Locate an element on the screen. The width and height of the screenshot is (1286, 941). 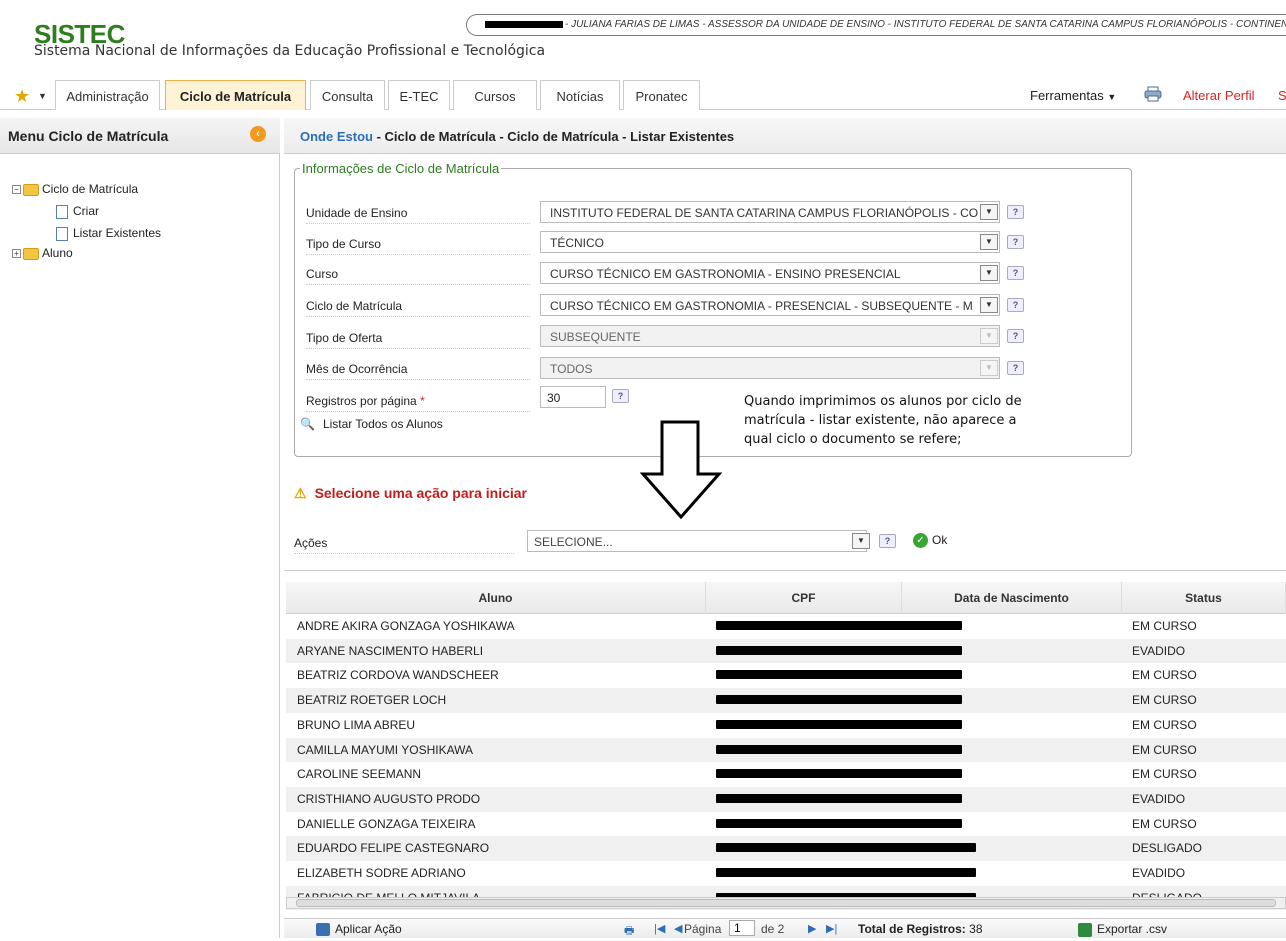
tipo-curso-select: TÉCNICO is located at coordinates (770, 242).